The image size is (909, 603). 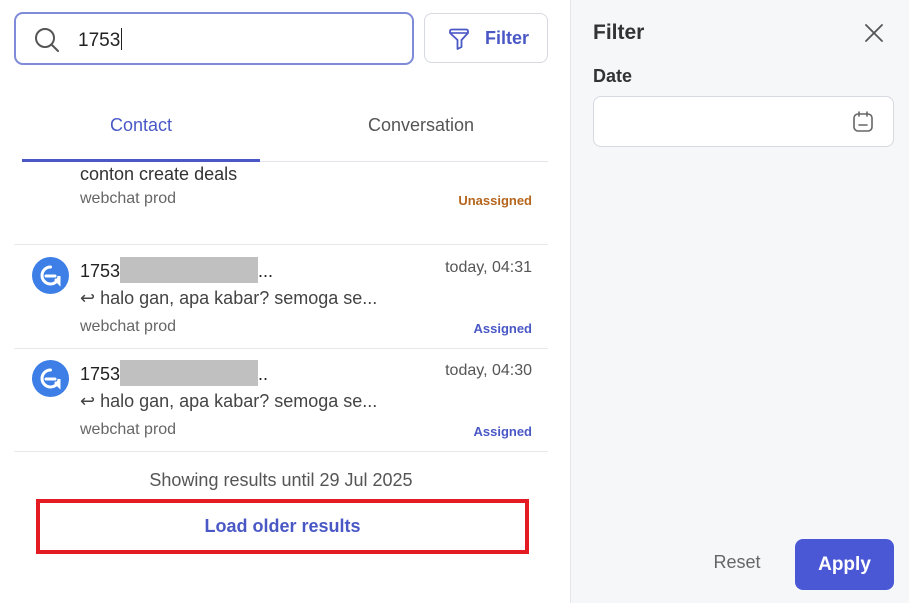 What do you see at coordinates (743, 121) in the screenshot?
I see `date-field` at bounding box center [743, 121].